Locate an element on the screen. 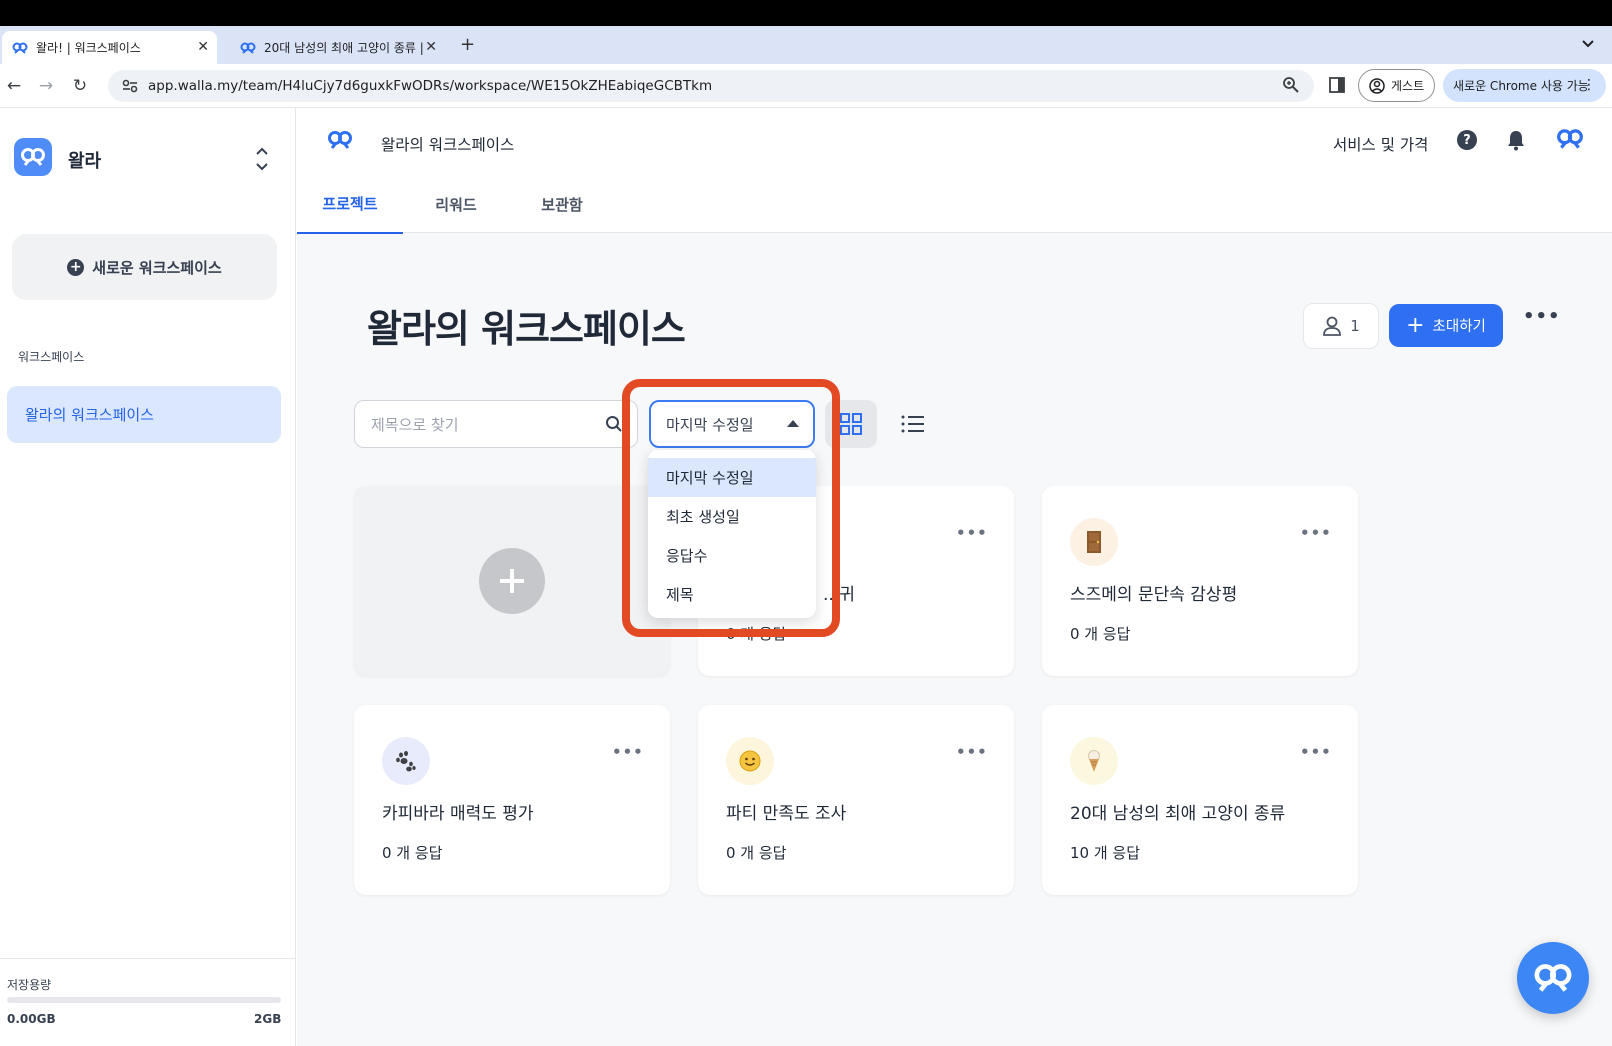 This screenshot has width=1612, height=1046. kebab-menu-icon: ⋮ is located at coordinates (1589, 85).